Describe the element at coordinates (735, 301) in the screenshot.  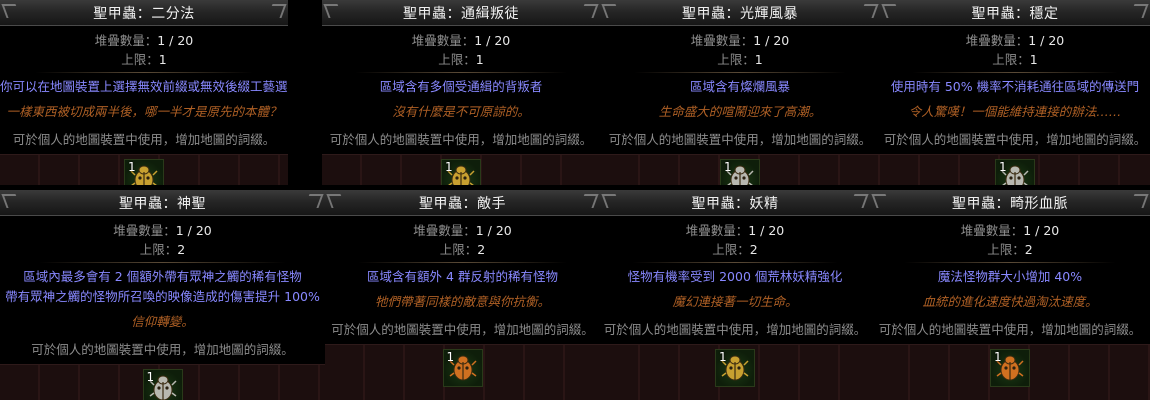
I see `flavour-text: 魔幻連接著一切生命。` at that location.